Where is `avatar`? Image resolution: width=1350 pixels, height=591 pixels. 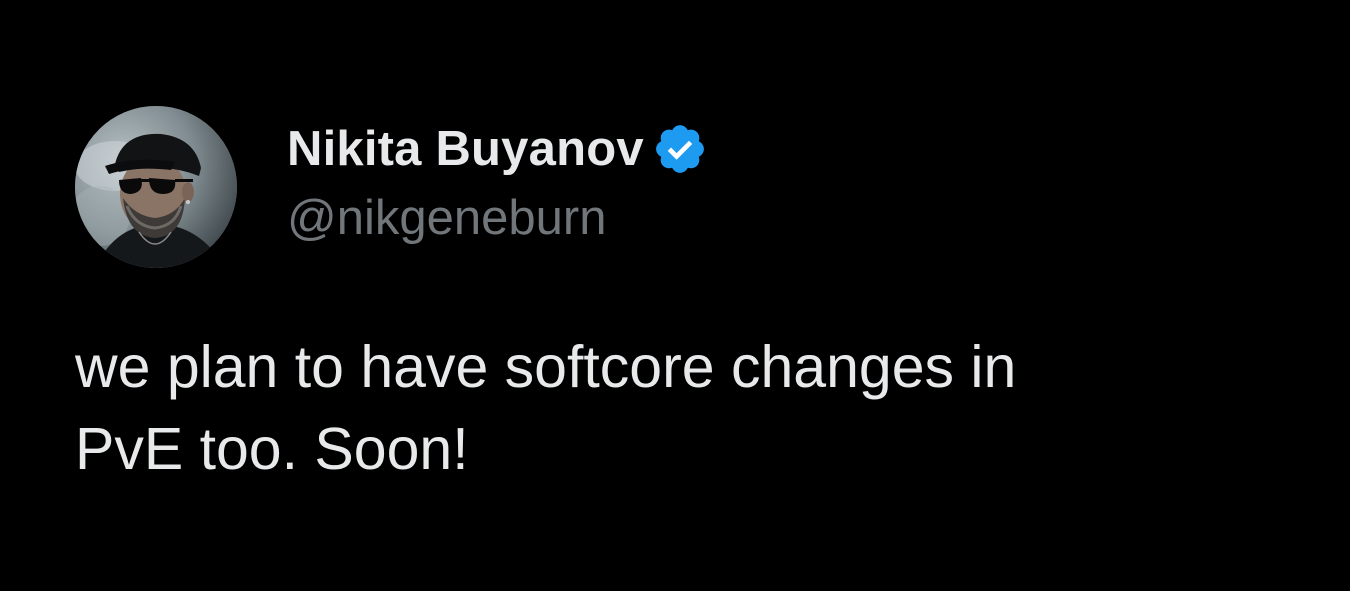 avatar is located at coordinates (156, 187).